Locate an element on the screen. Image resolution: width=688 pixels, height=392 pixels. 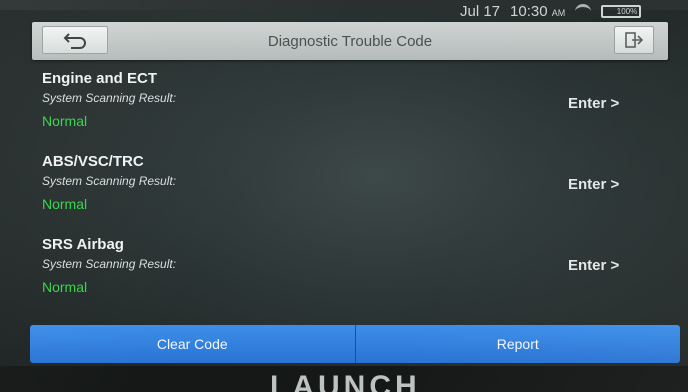
system-name: SRS Airbag is located at coordinates (83, 244).